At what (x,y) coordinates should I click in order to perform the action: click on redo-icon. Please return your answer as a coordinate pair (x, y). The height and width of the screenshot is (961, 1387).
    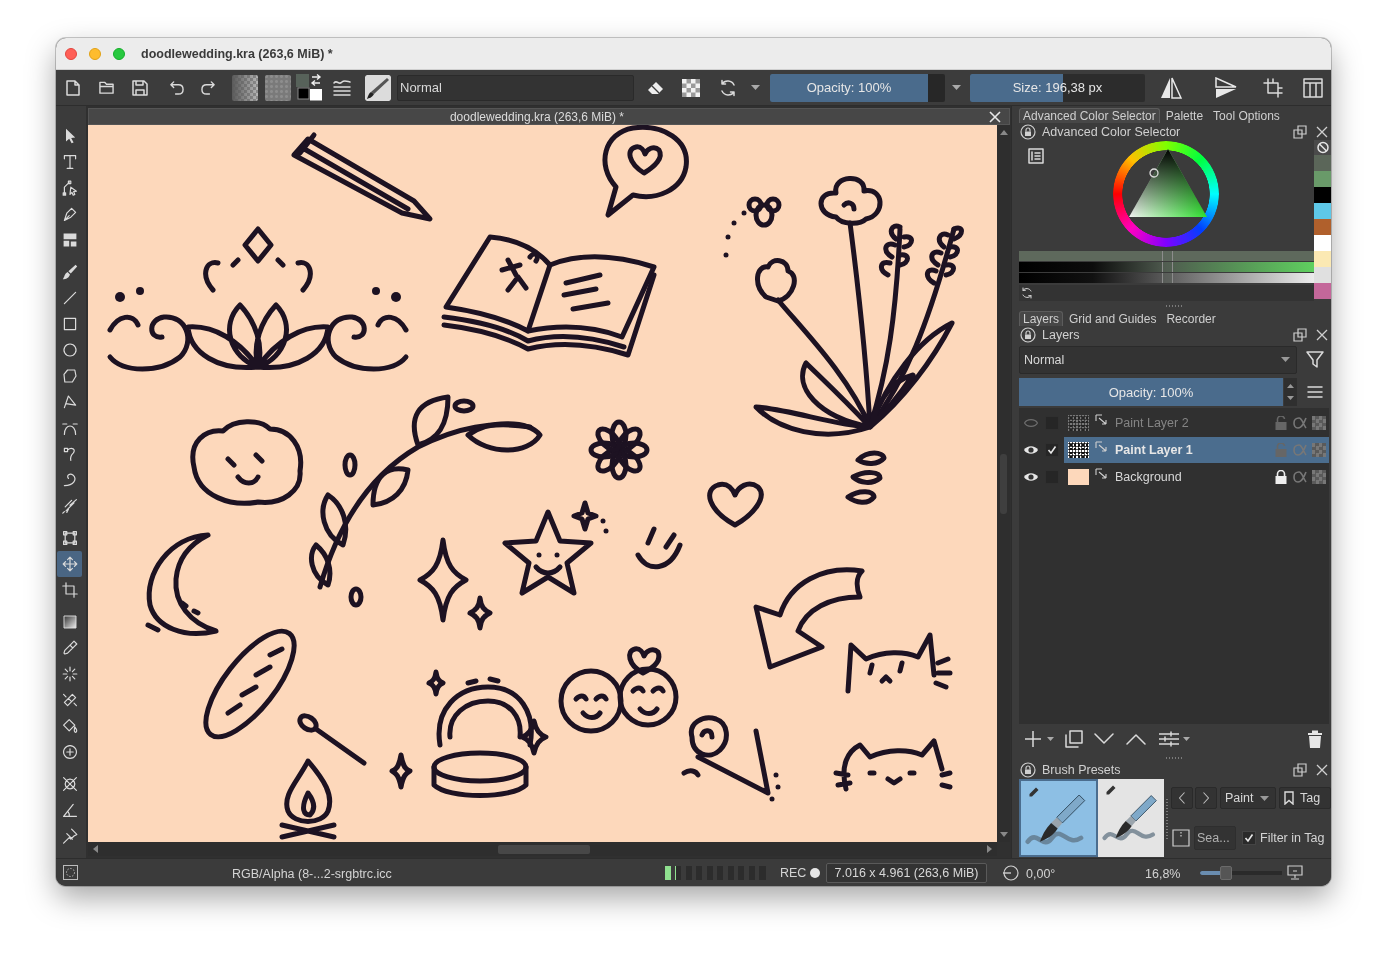
    Looking at the image, I should click on (208, 87).